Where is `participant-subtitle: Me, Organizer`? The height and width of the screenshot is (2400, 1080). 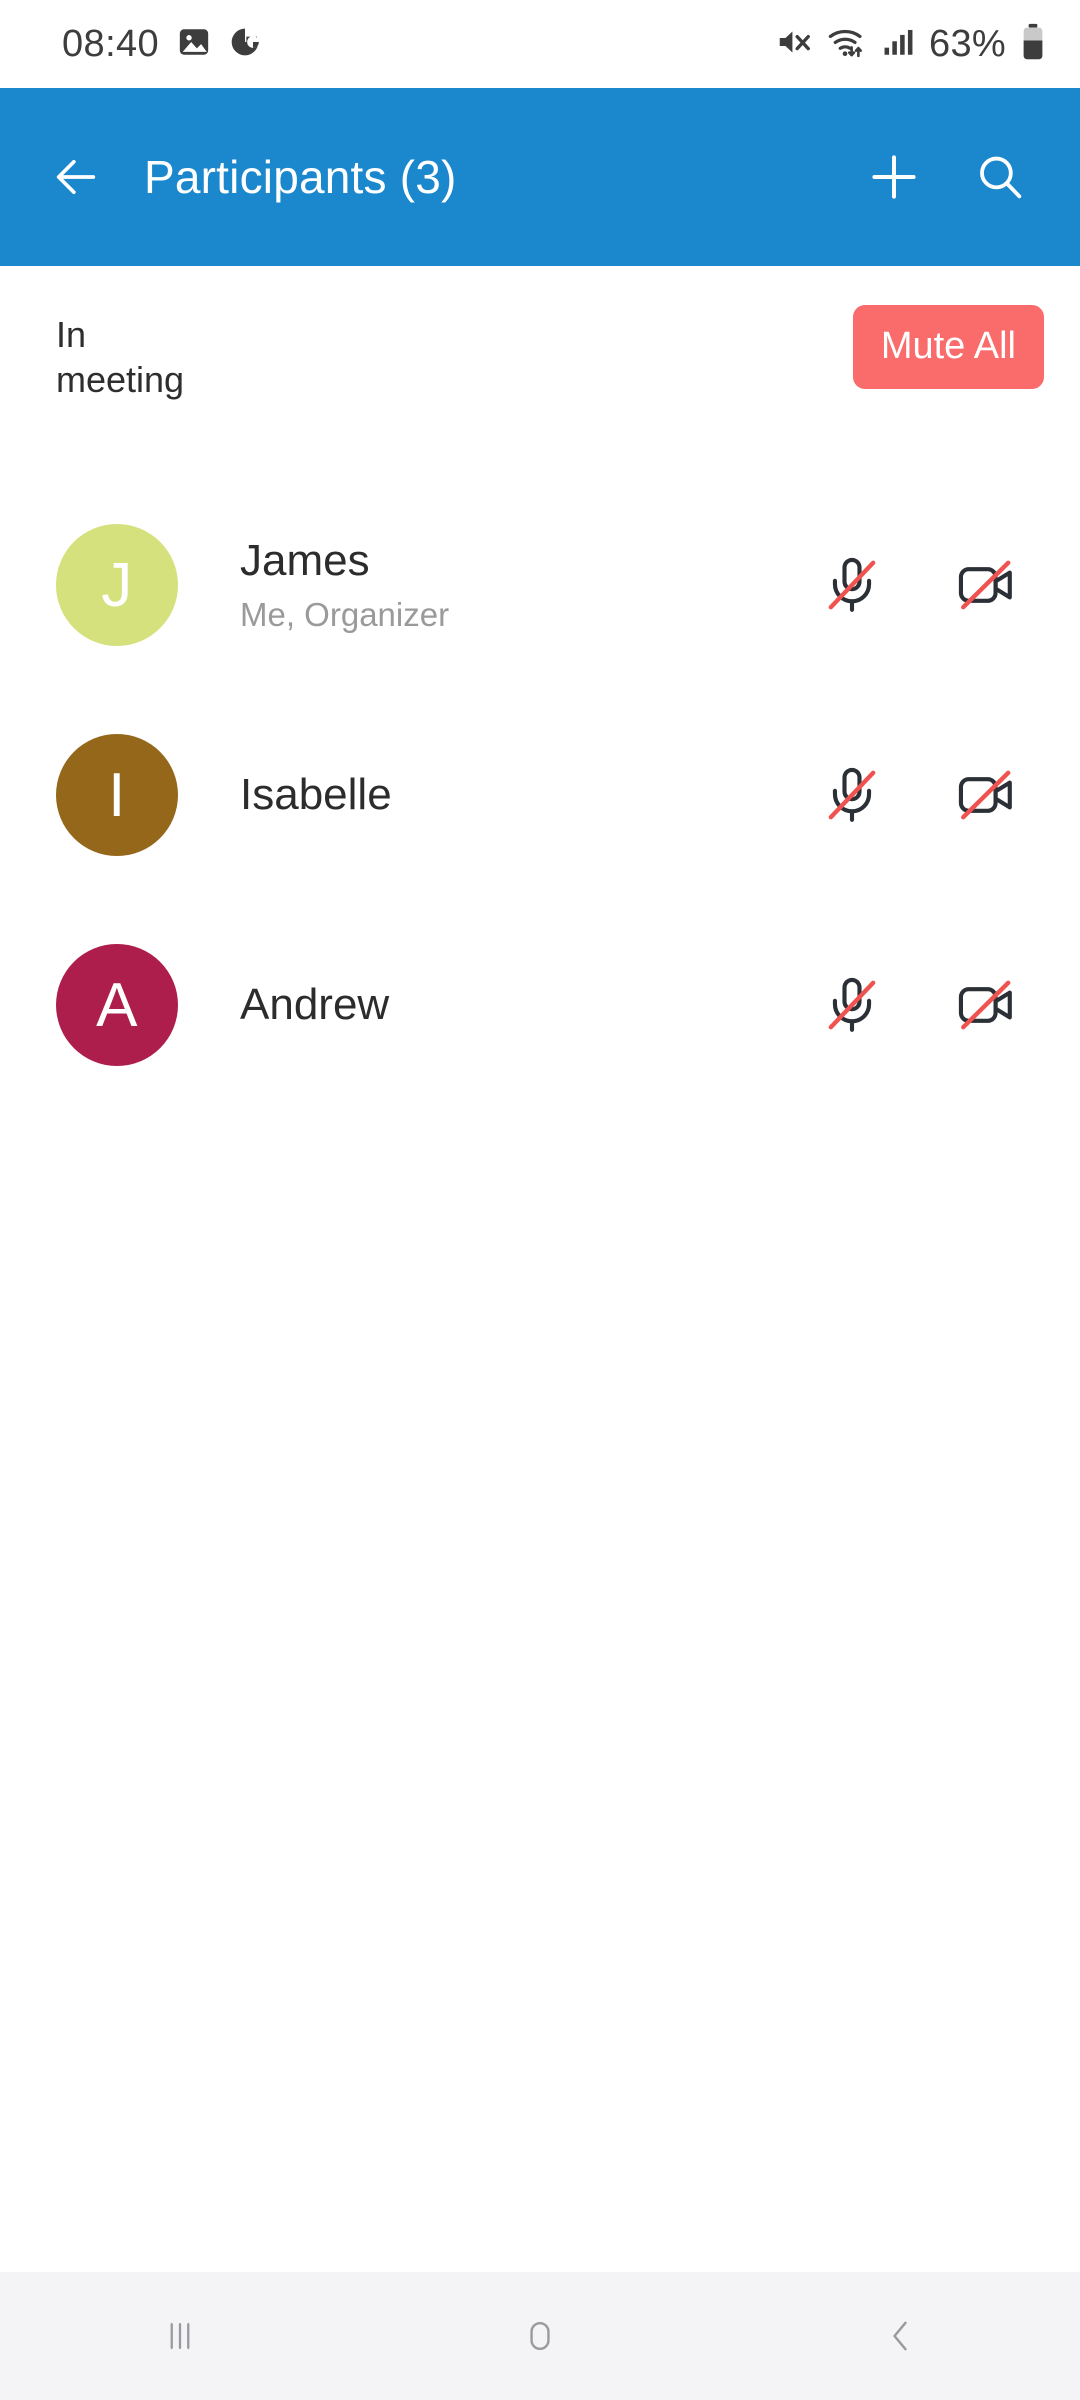
participant-subtitle: Me, Organizer is located at coordinates (345, 615).